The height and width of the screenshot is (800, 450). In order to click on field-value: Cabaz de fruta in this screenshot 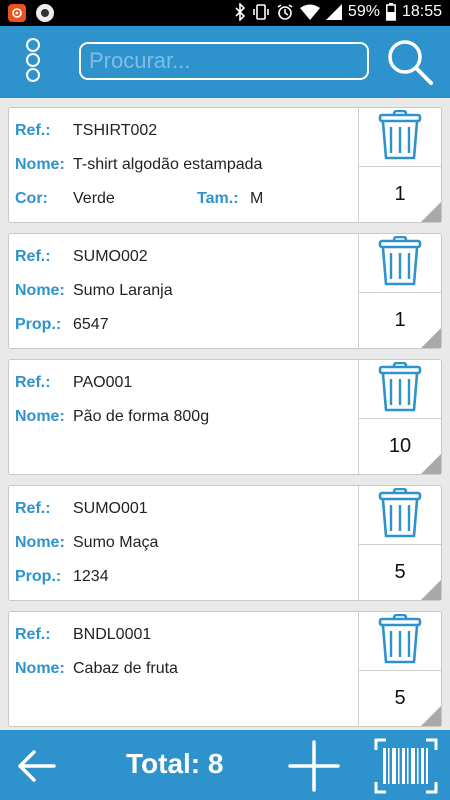, I will do `click(125, 668)`.